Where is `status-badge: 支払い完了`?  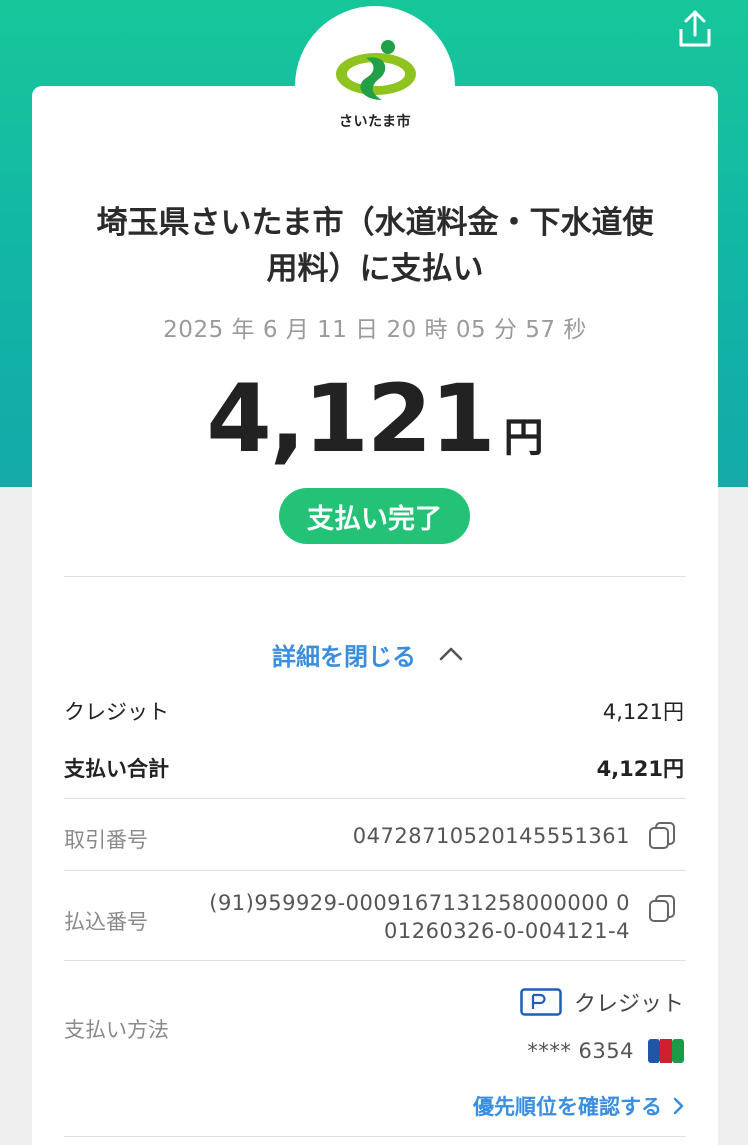 status-badge: 支払い完了 is located at coordinates (374, 516).